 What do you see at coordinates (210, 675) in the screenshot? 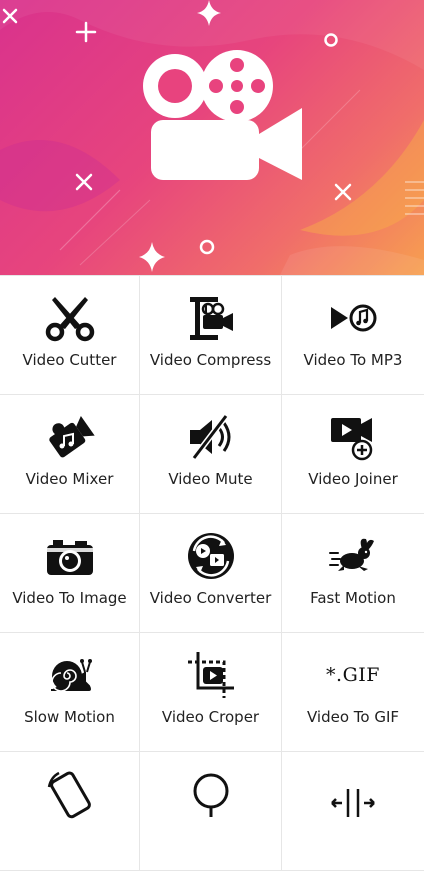
I see `crop-icon` at bounding box center [210, 675].